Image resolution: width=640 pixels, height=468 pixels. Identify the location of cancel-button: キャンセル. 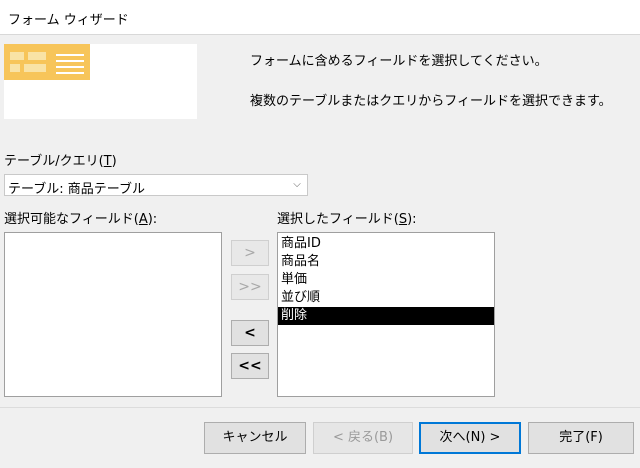
(255, 438).